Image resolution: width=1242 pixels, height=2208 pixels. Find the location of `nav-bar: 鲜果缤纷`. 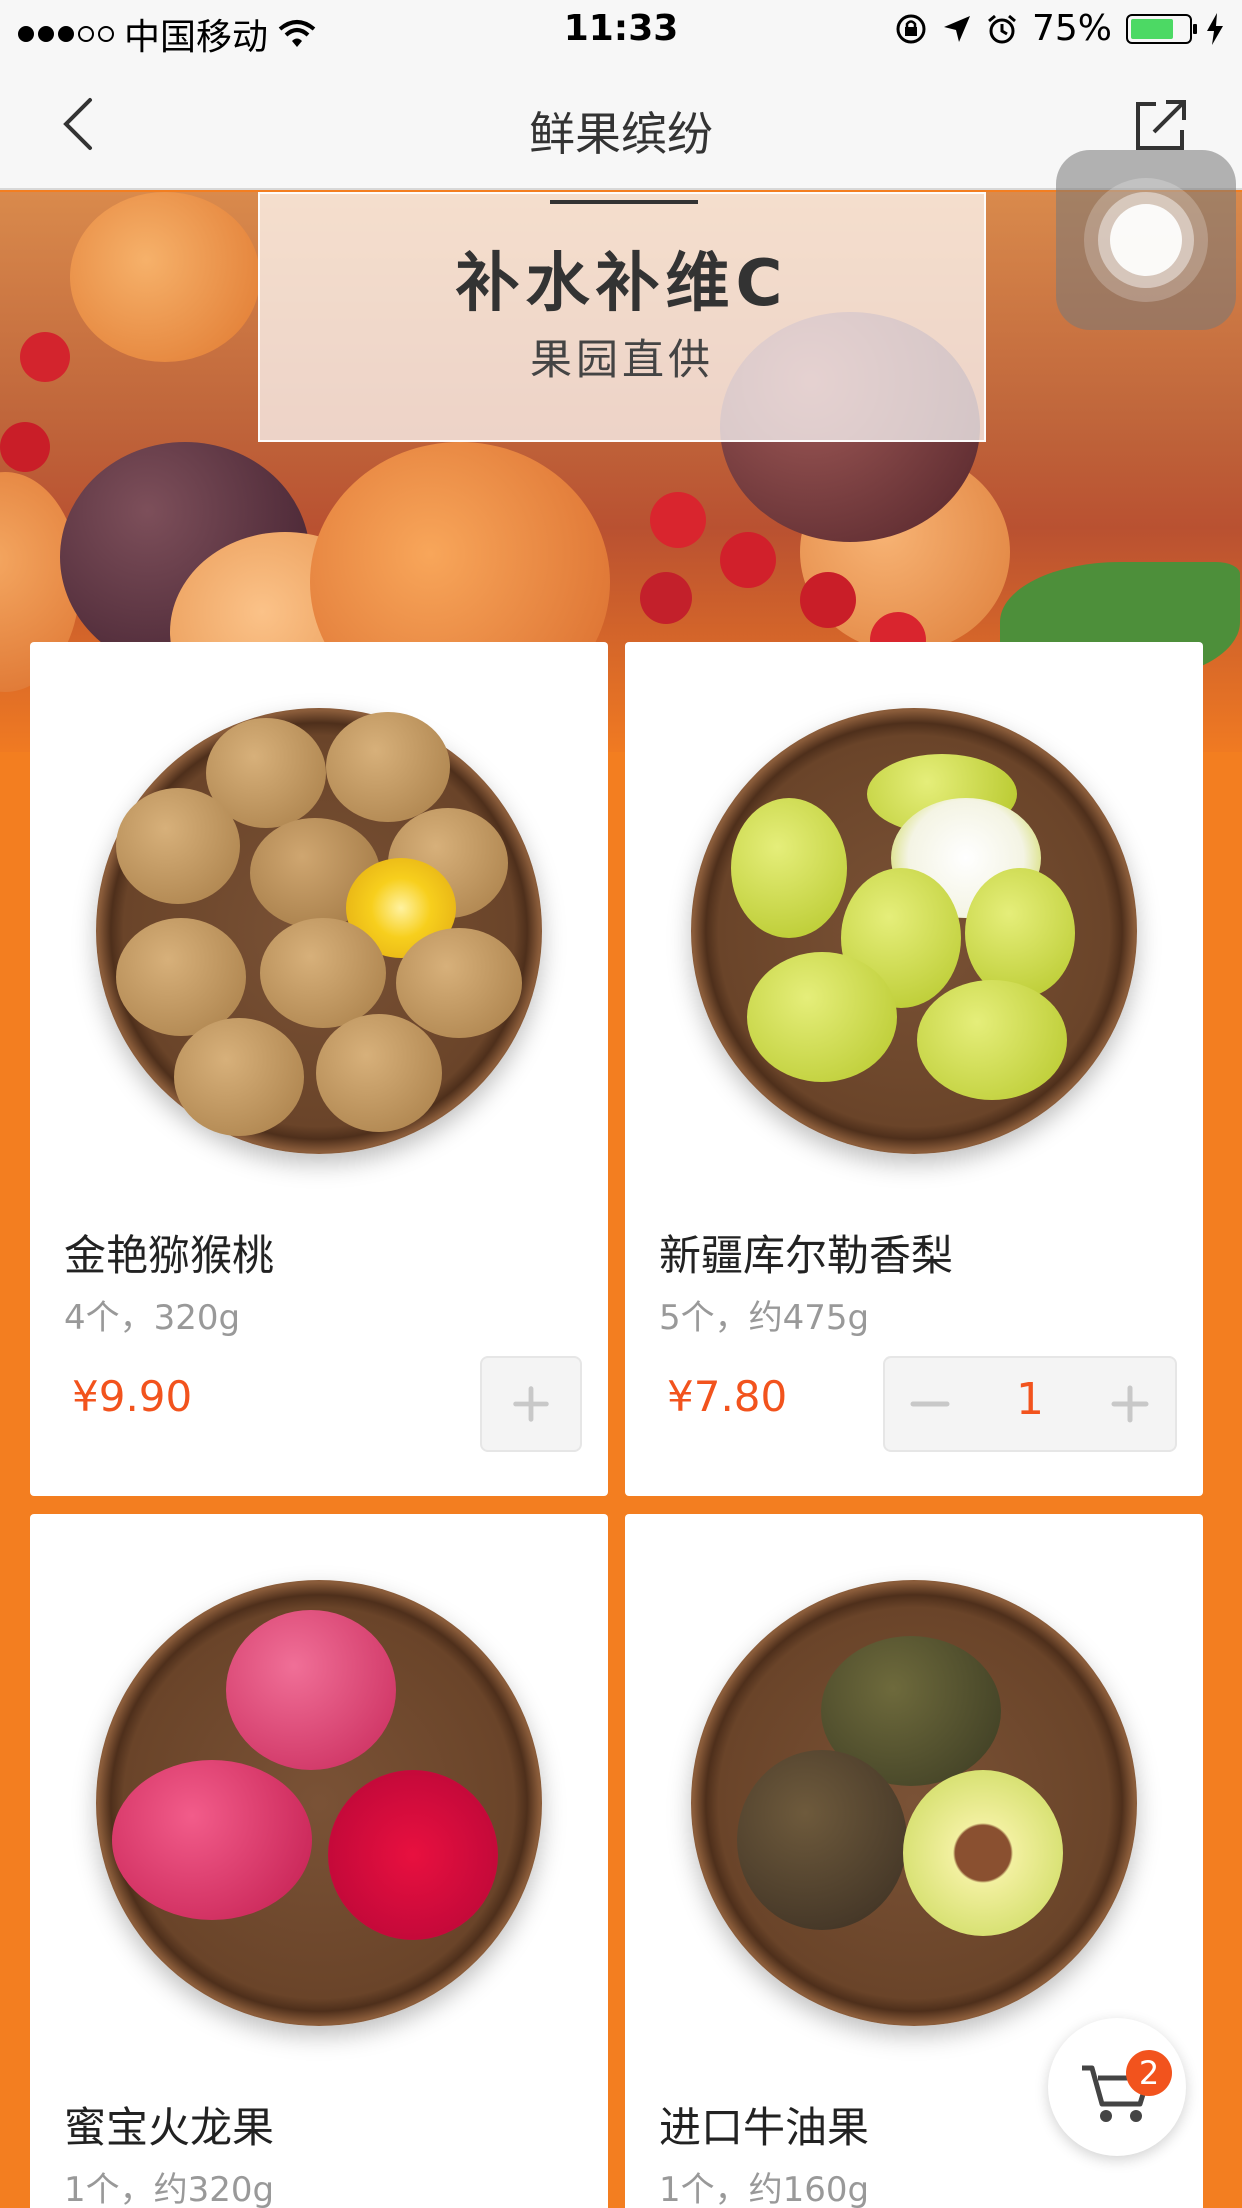

nav-bar: 鲜果缤纷 is located at coordinates (621, 125).